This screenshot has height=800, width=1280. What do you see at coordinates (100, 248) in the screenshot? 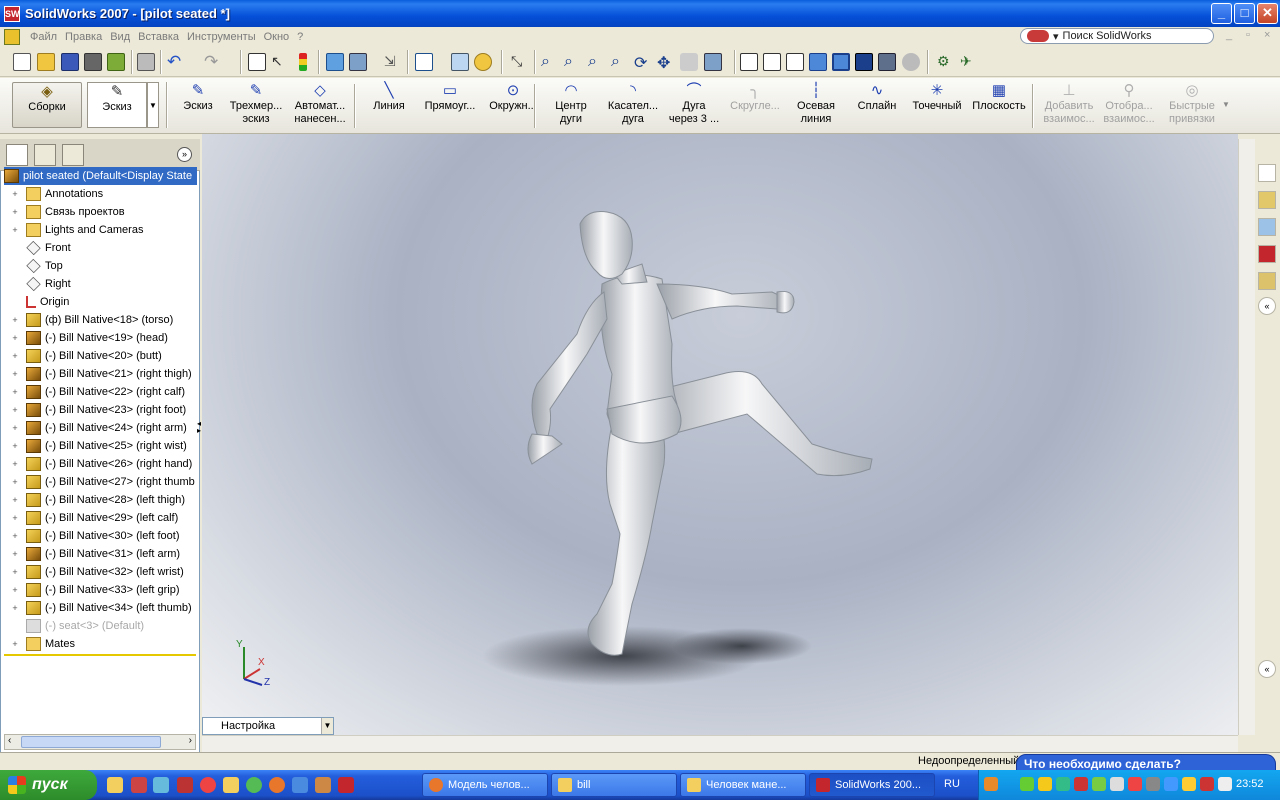
I see `tree-item: Front` at bounding box center [100, 248].